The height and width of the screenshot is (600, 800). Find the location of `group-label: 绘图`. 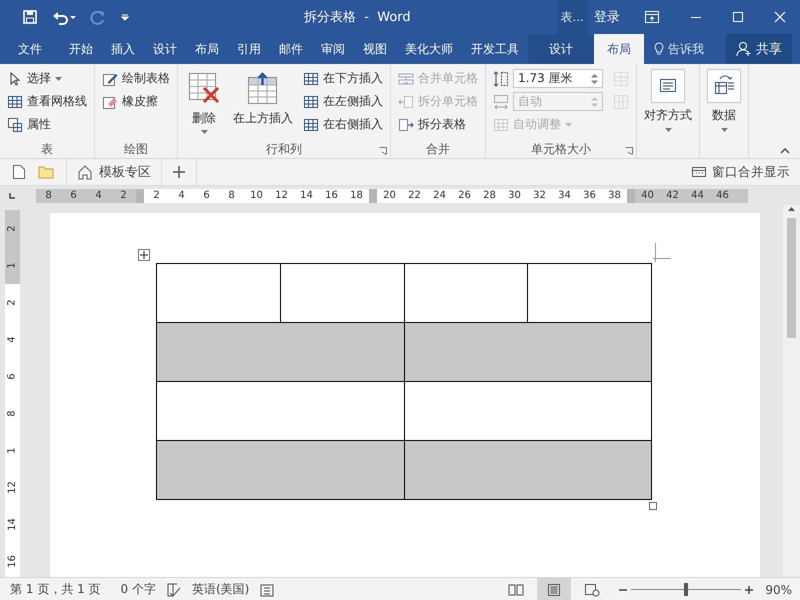

group-label: 绘图 is located at coordinates (136, 149).